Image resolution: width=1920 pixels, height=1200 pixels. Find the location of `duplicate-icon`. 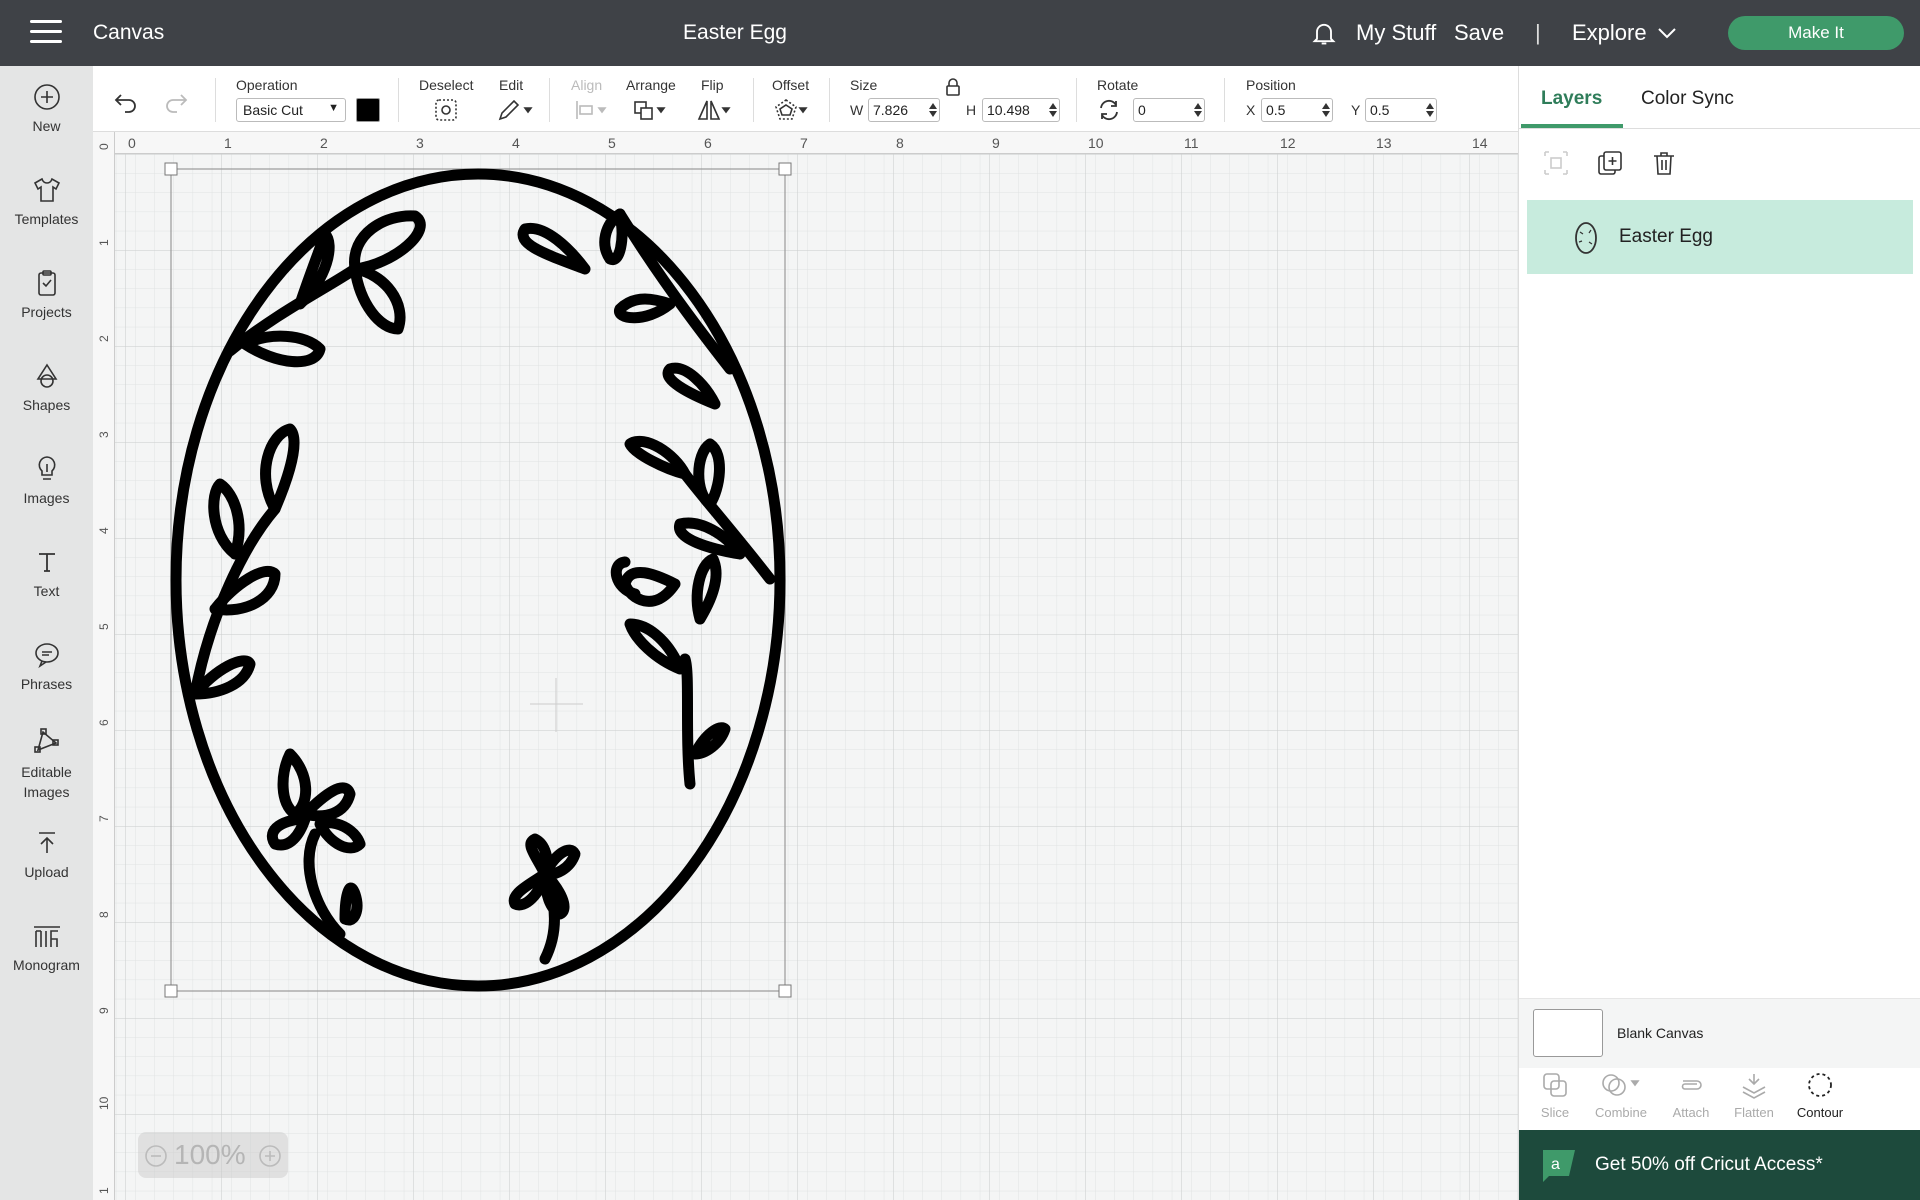

duplicate-icon is located at coordinates (1610, 163).